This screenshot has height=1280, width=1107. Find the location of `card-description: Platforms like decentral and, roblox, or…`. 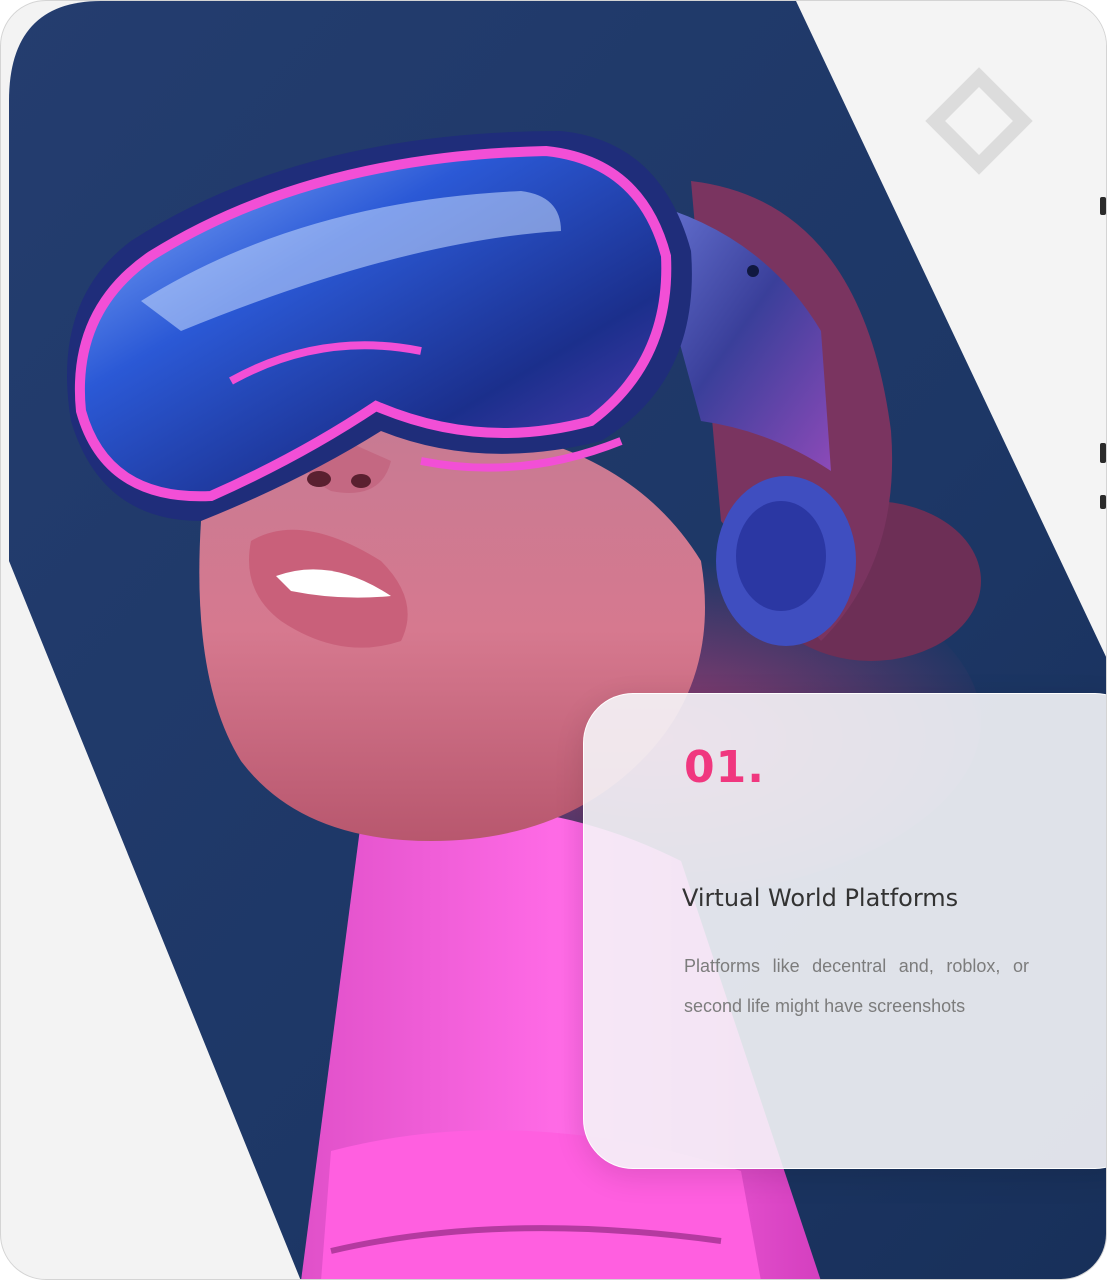

card-description: Platforms like decentral and, roblox, or… is located at coordinates (856, 986).